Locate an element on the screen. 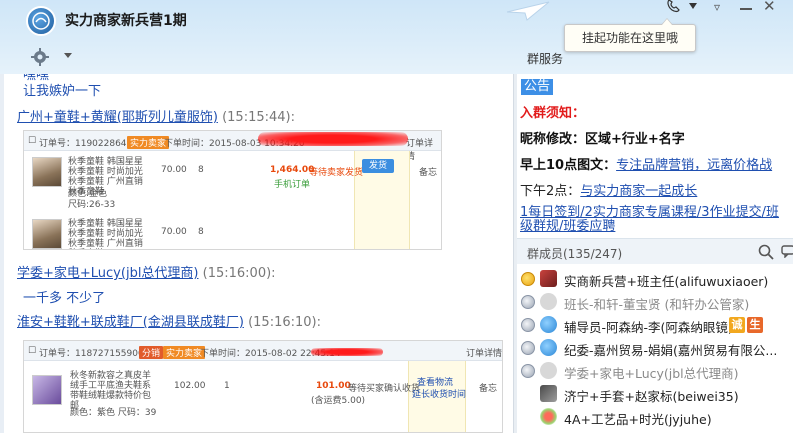  gear-icon is located at coordinates (40, 57).